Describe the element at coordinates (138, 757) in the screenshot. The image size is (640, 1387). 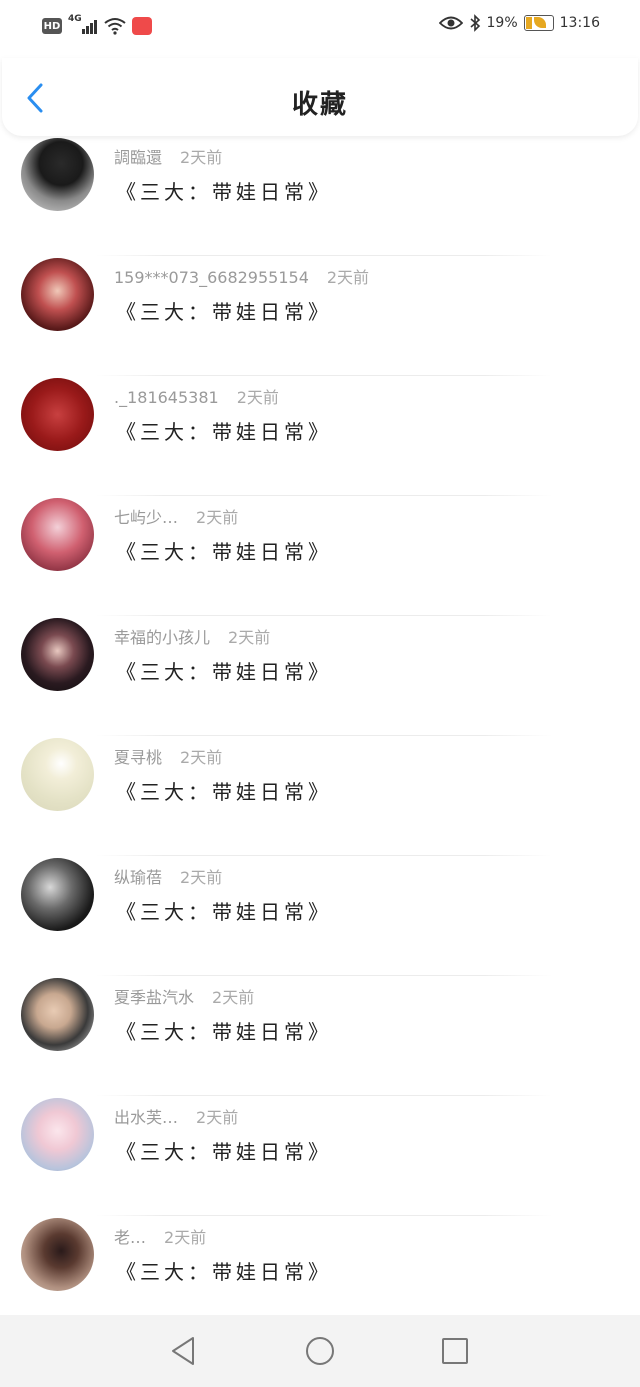
I see `username: 夏寻桃` at that location.